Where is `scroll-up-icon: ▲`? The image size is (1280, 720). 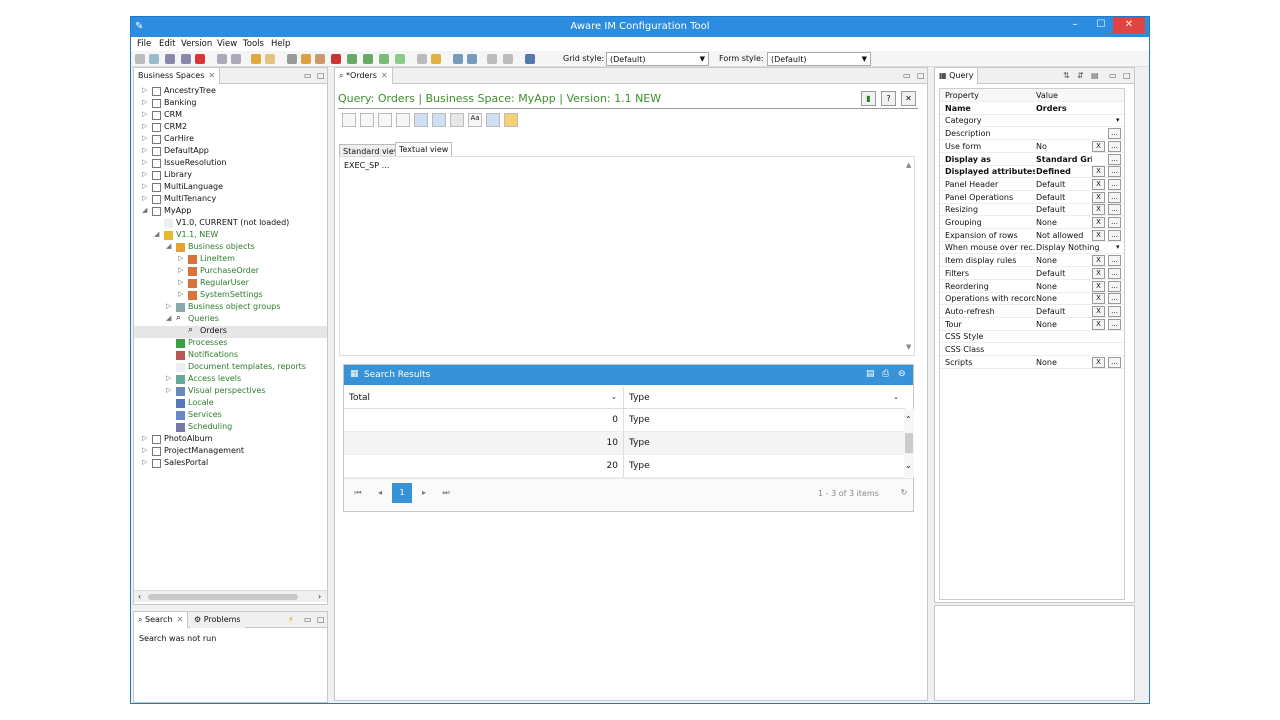 scroll-up-icon: ▲ is located at coordinates (908, 165).